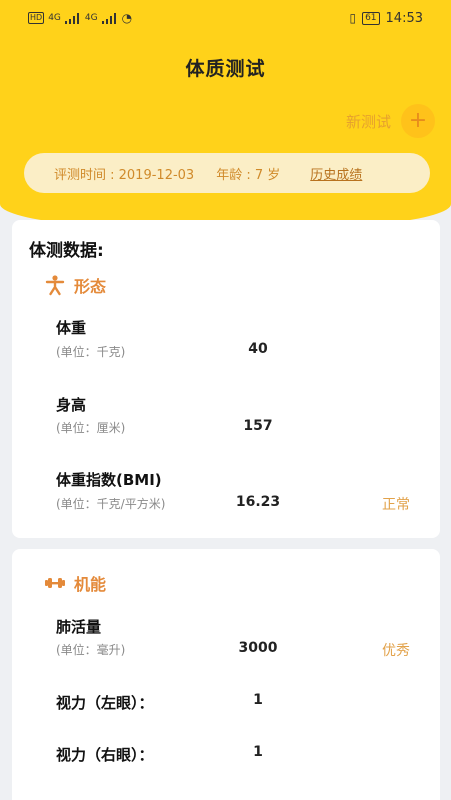 This screenshot has width=451, height=800. I want to click on hd-icon: HD, so click(36, 18).